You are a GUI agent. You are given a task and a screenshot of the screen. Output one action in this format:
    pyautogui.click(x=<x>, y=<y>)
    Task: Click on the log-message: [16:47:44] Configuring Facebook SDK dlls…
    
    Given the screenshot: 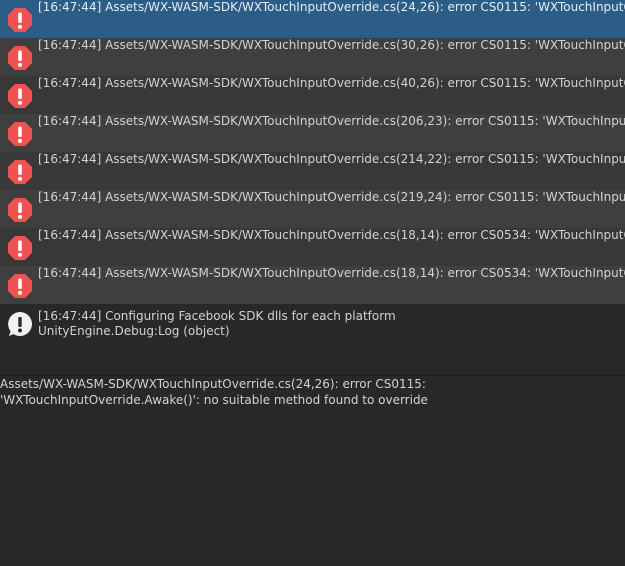 What is the action you would take?
    pyautogui.click(x=217, y=316)
    